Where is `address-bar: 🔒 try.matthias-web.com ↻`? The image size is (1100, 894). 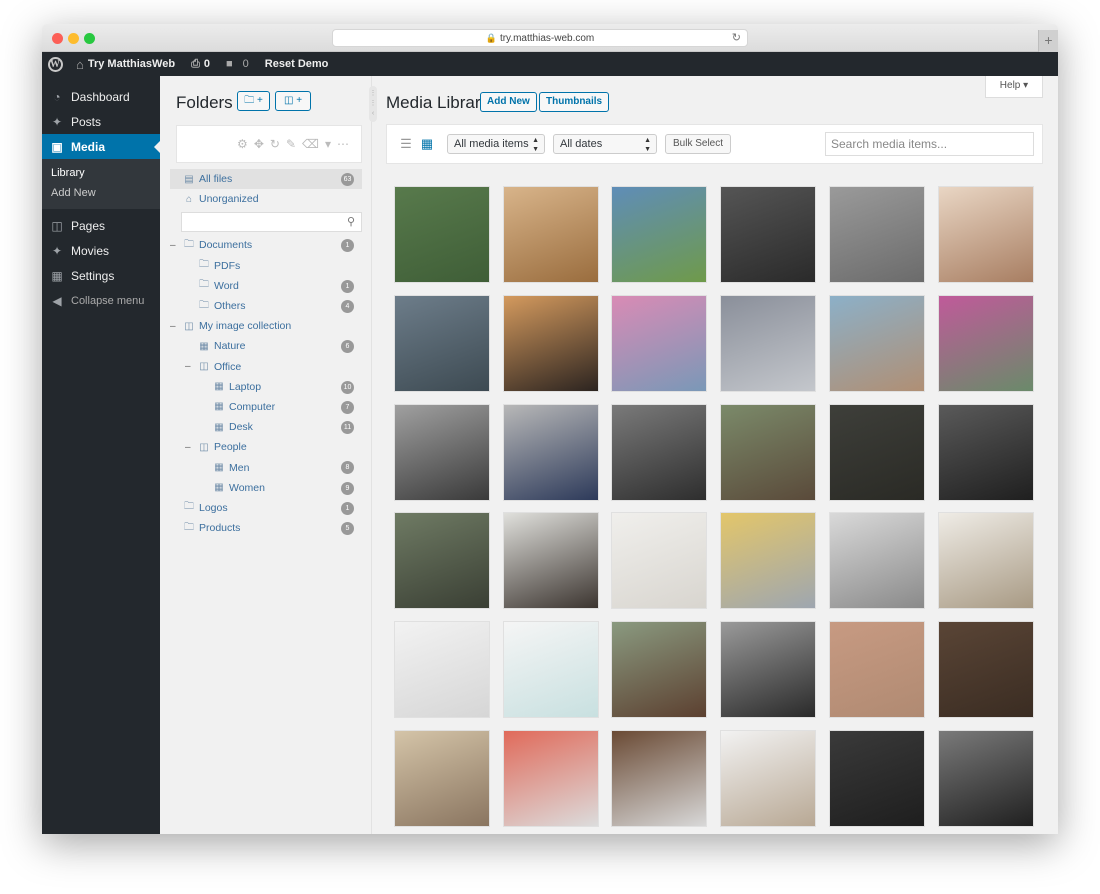
address-bar: 🔒 try.matthias-web.com ↻ is located at coordinates (540, 38).